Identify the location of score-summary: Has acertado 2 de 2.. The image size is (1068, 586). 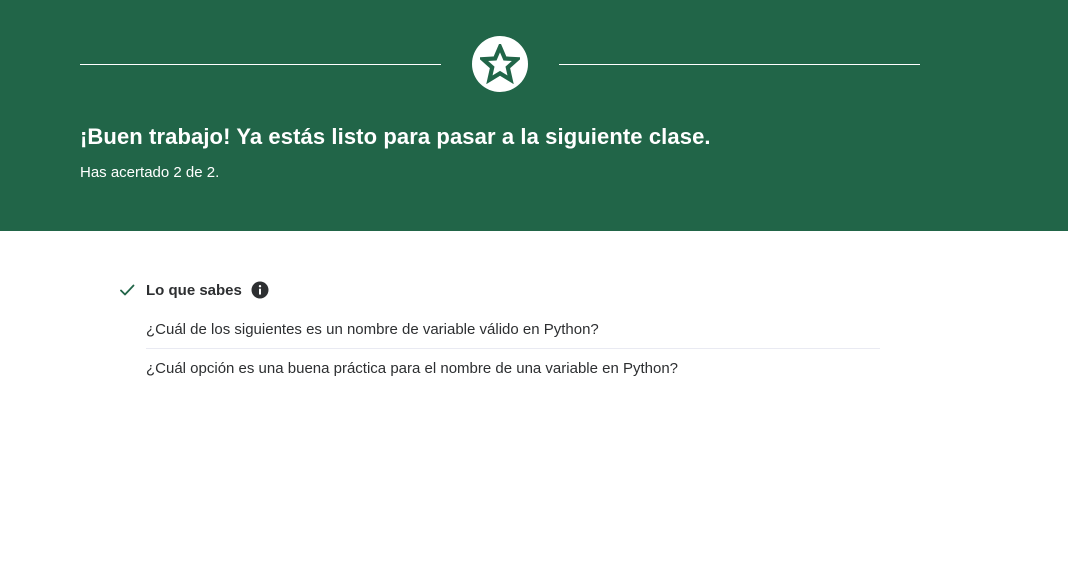
(150, 172).